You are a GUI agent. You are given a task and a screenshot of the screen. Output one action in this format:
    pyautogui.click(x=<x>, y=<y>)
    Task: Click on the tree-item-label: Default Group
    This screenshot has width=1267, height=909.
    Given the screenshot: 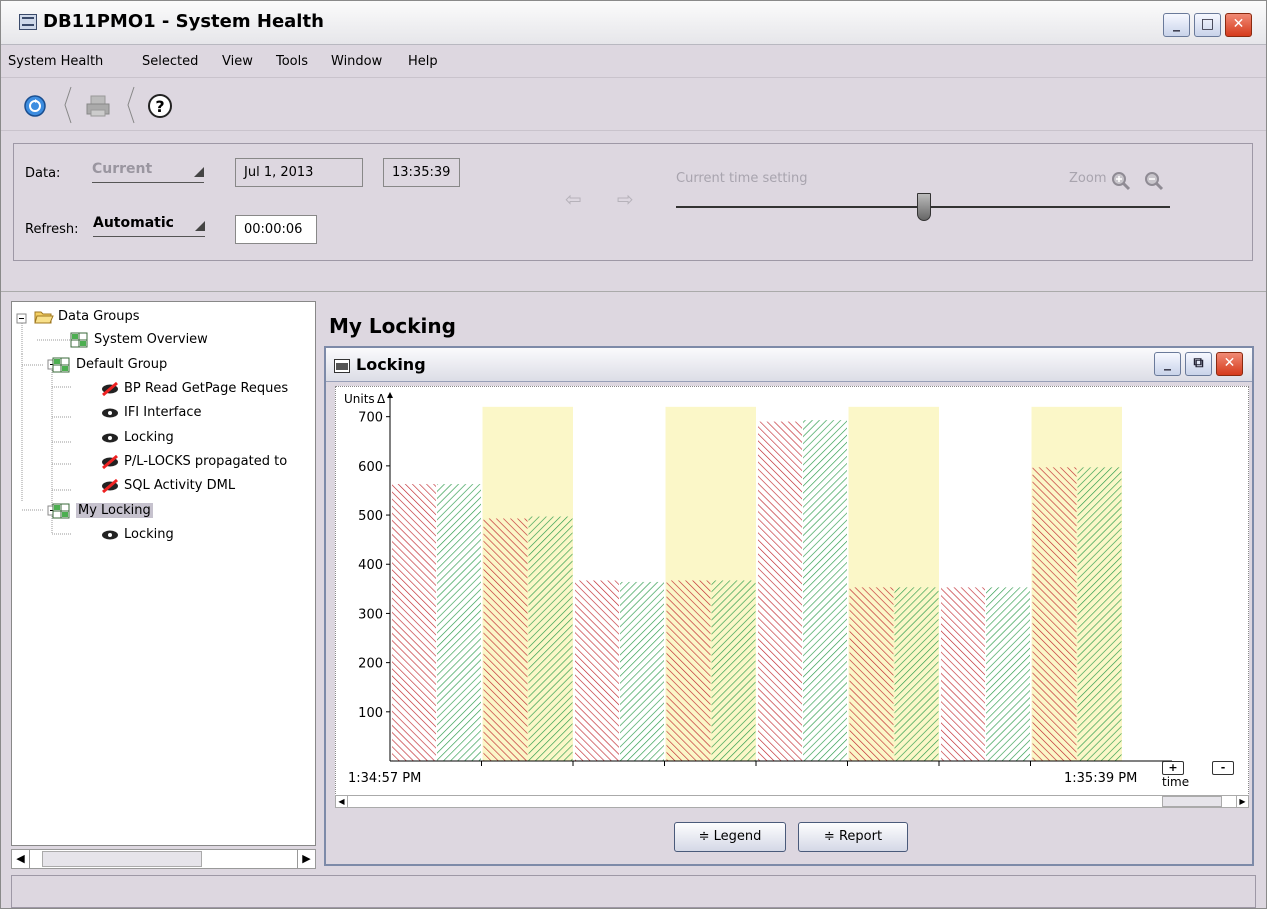 What is the action you would take?
    pyautogui.click(x=122, y=364)
    